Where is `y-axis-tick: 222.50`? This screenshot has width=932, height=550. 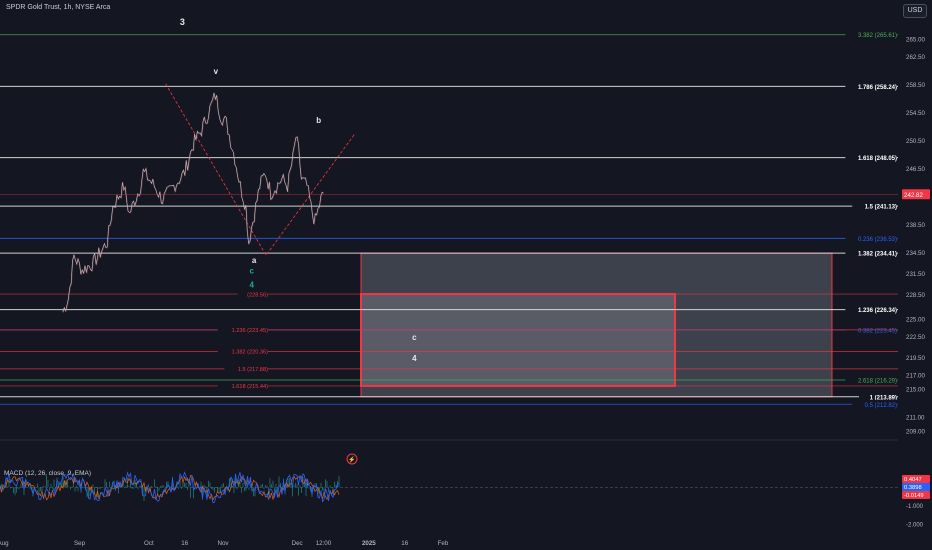 y-axis-tick: 222.50 is located at coordinates (915, 337).